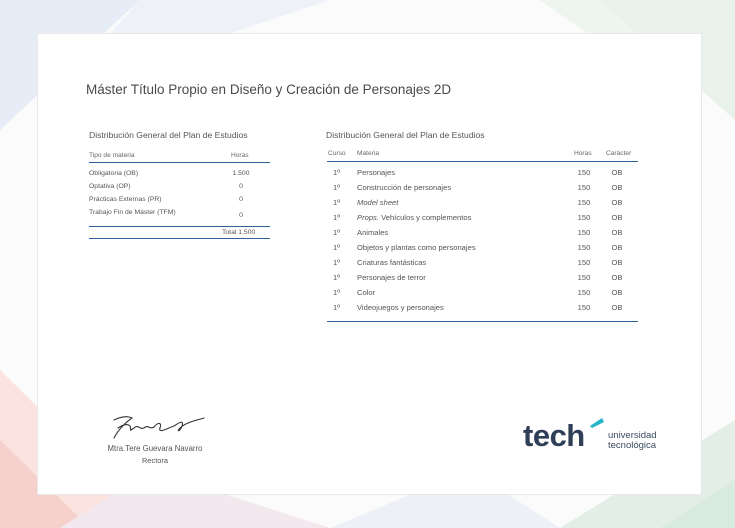 The width and height of the screenshot is (735, 528). What do you see at coordinates (632, 445) in the screenshot?
I see `logo-line2: tecnológica` at bounding box center [632, 445].